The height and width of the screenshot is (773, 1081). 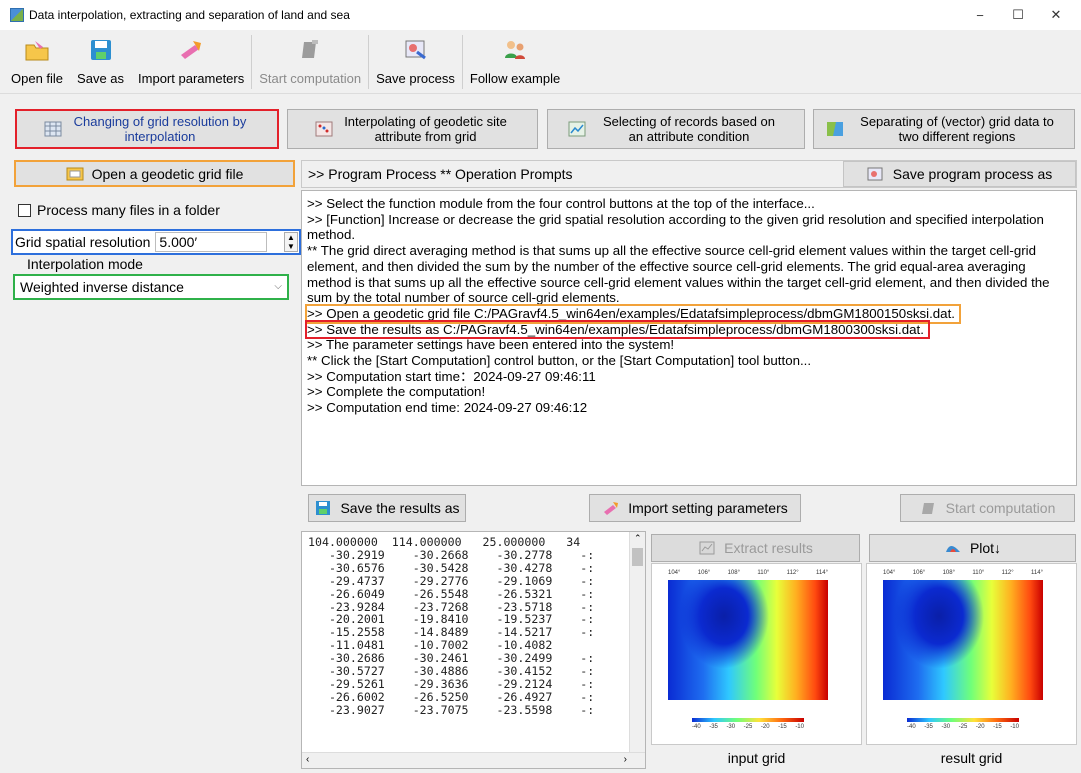 I want to click on input-grid-label: input grid, so click(x=756, y=758).